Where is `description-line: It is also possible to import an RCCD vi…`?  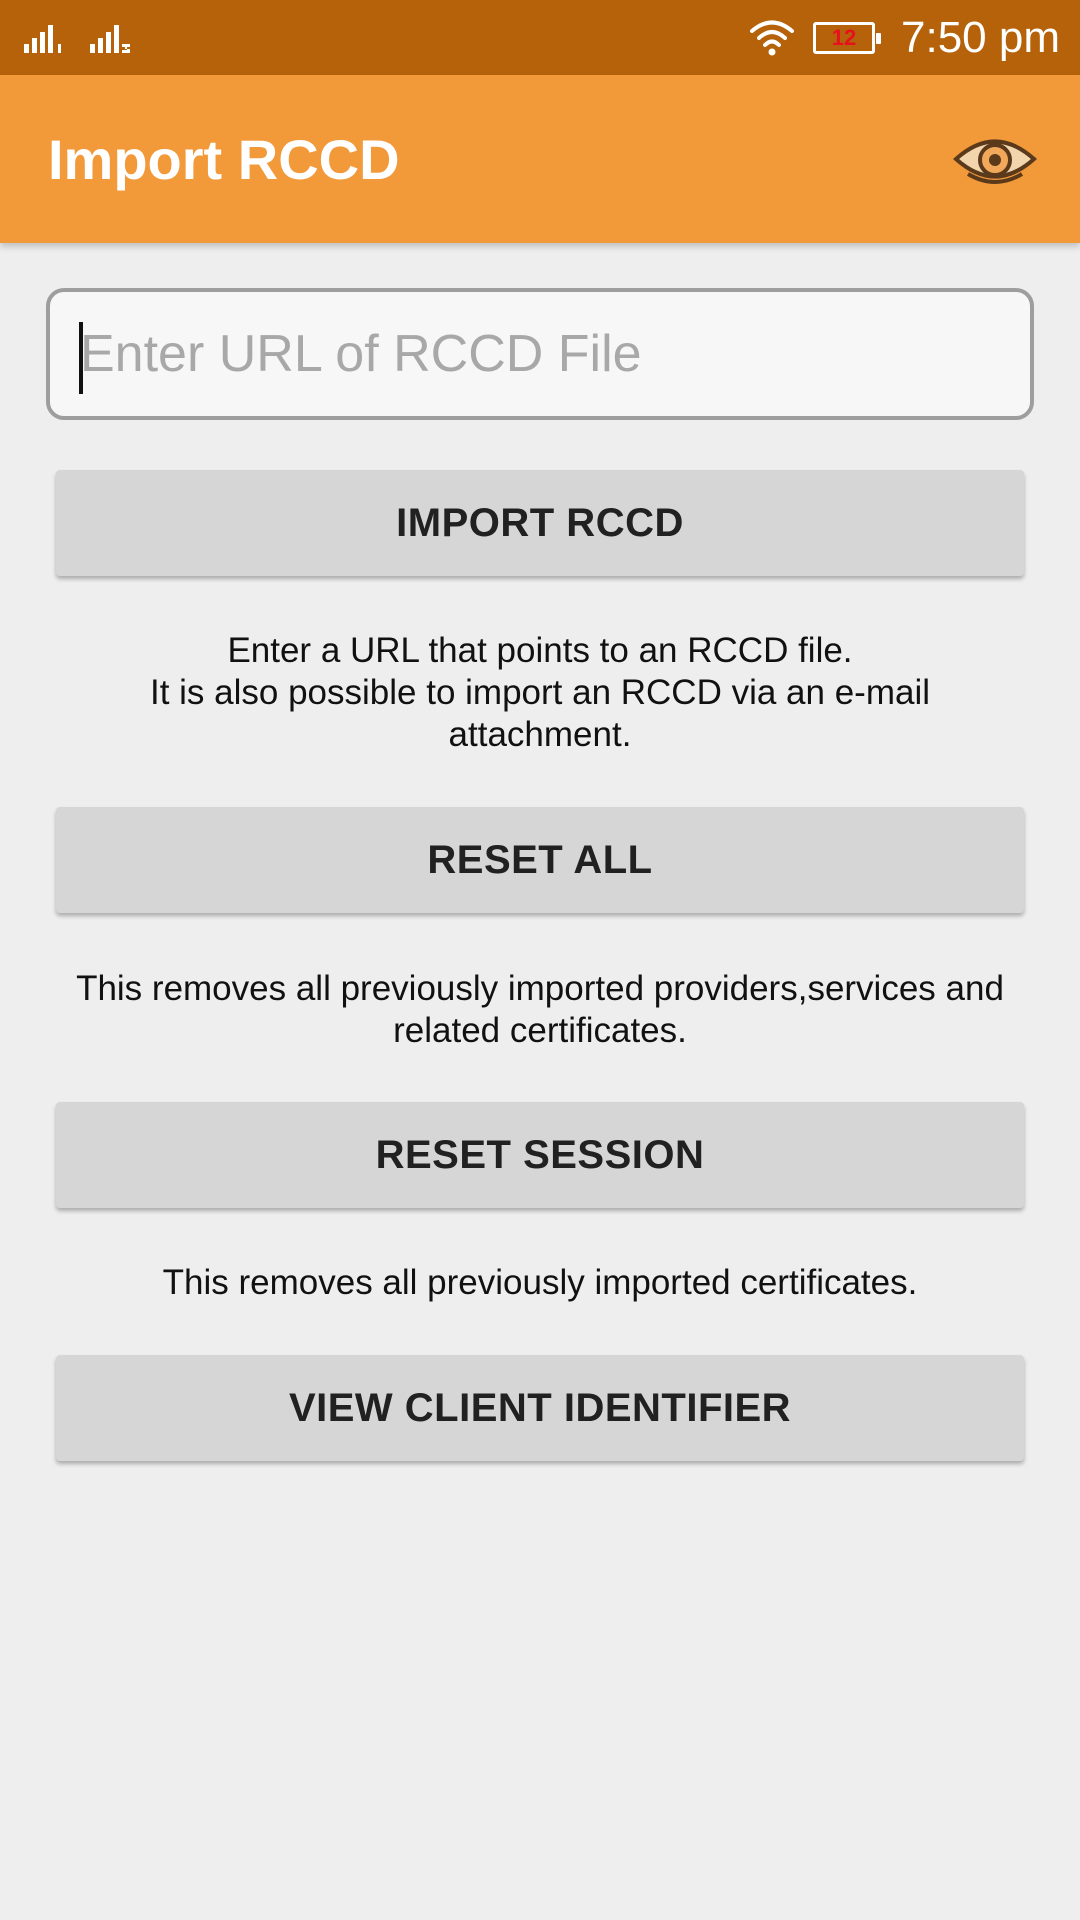
description-line: It is also possible to import an RCCD vi… is located at coordinates (539, 692).